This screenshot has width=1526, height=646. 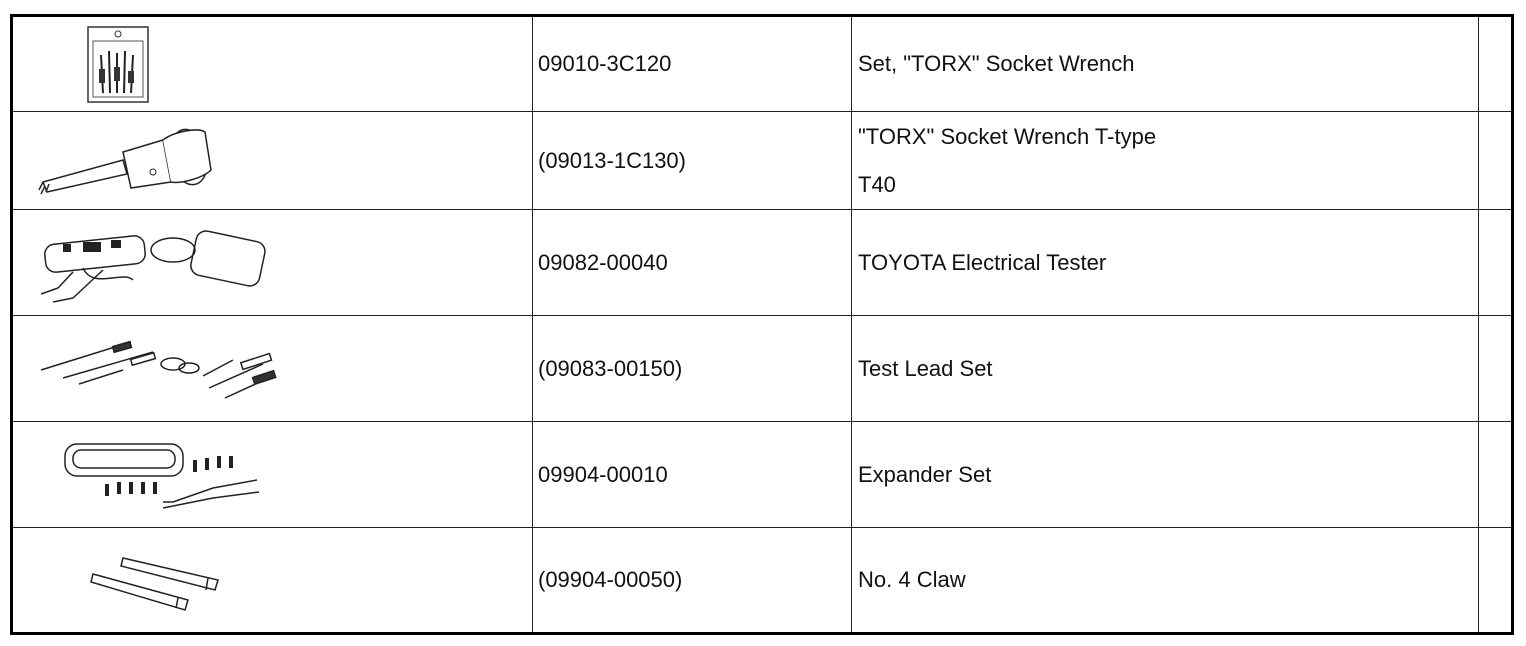 What do you see at coordinates (118, 64) in the screenshot?
I see `torx-socket-wrench-set-icon` at bounding box center [118, 64].